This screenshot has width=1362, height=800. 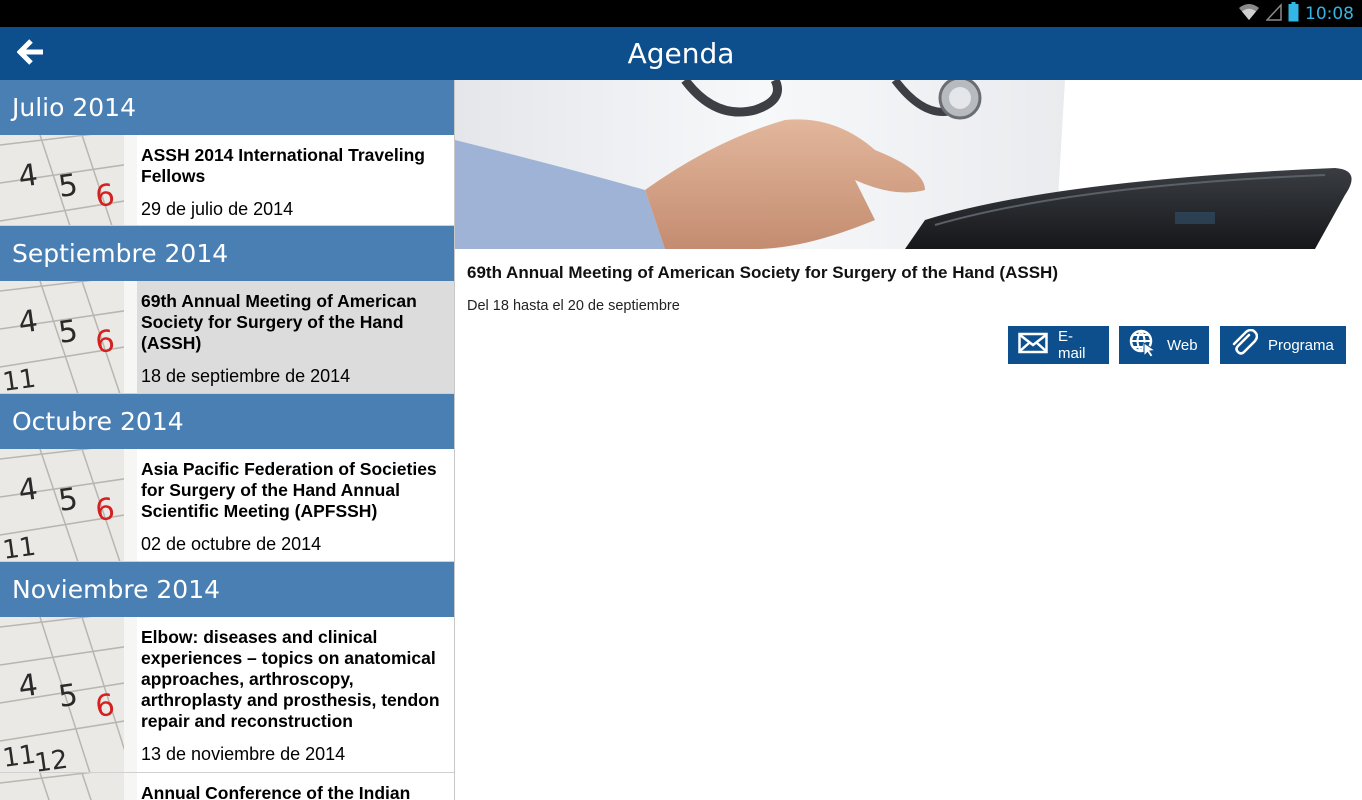 What do you see at coordinates (276, 791) in the screenshot?
I see `event-title: Annual Conference of the Indian` at bounding box center [276, 791].